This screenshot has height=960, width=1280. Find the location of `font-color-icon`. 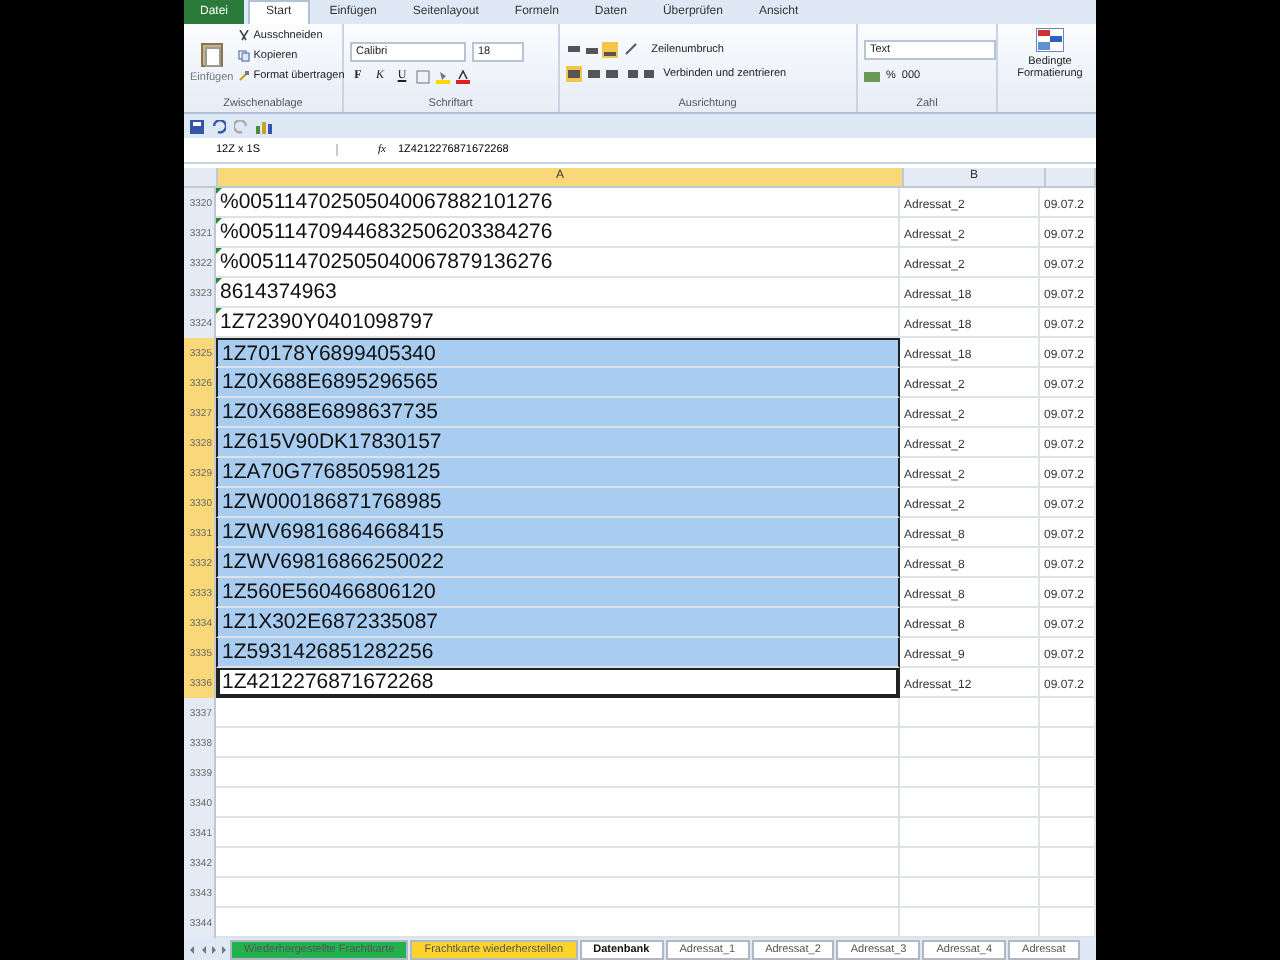

font-color-icon is located at coordinates (463, 76).